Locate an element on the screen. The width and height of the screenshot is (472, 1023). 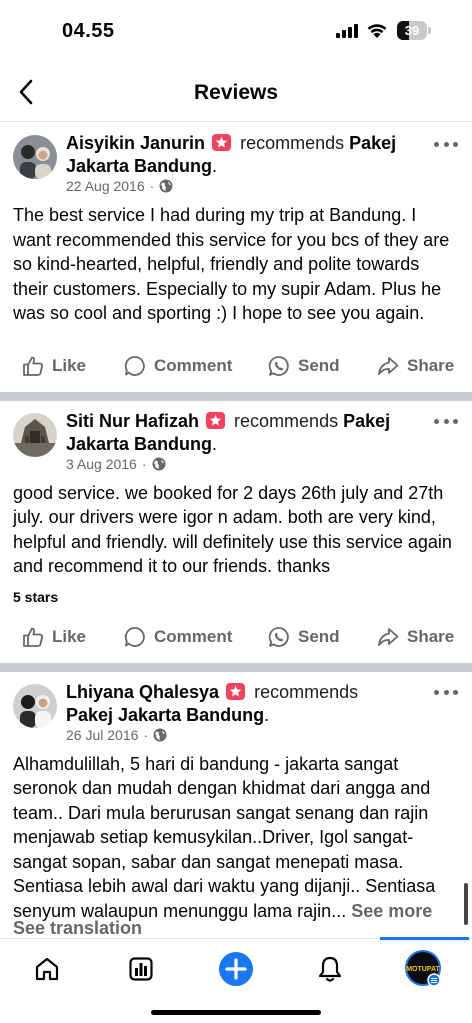
see-more-link: See more is located at coordinates (391, 911).